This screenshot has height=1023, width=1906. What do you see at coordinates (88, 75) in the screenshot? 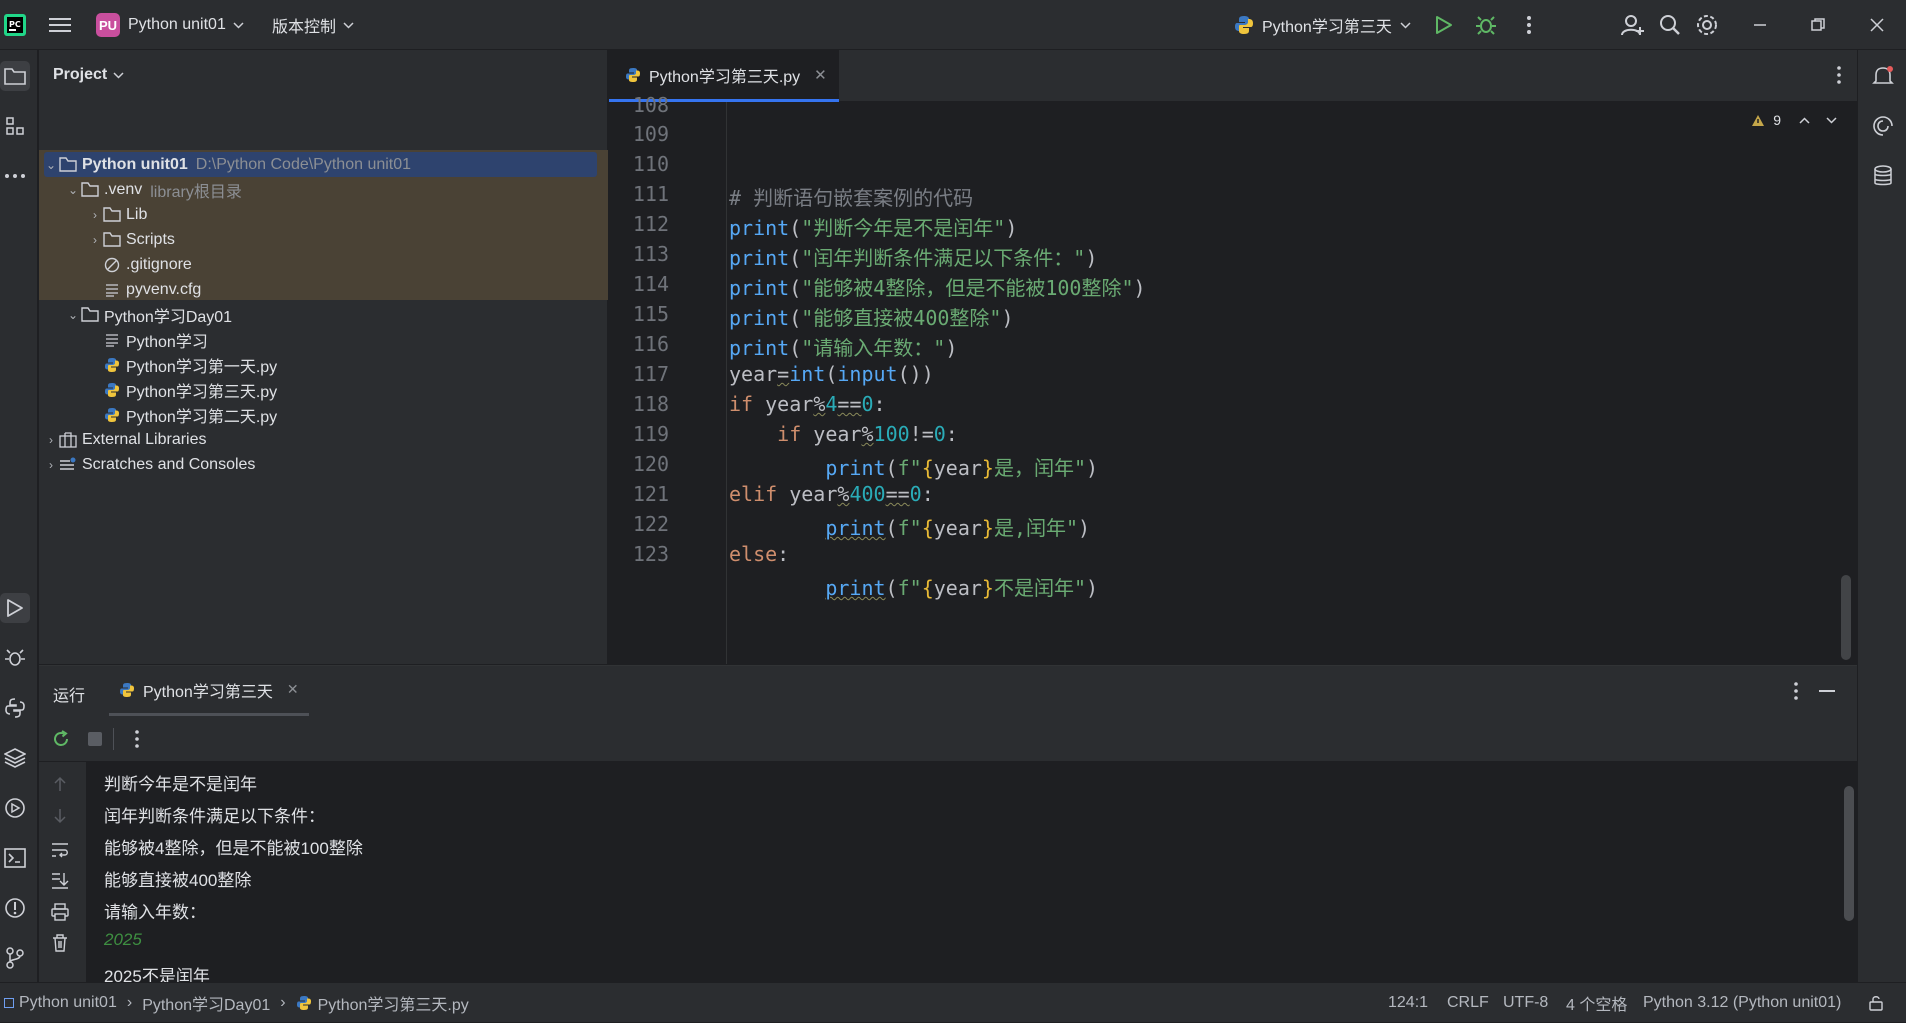
I see `project-panel-header: Project` at bounding box center [88, 75].